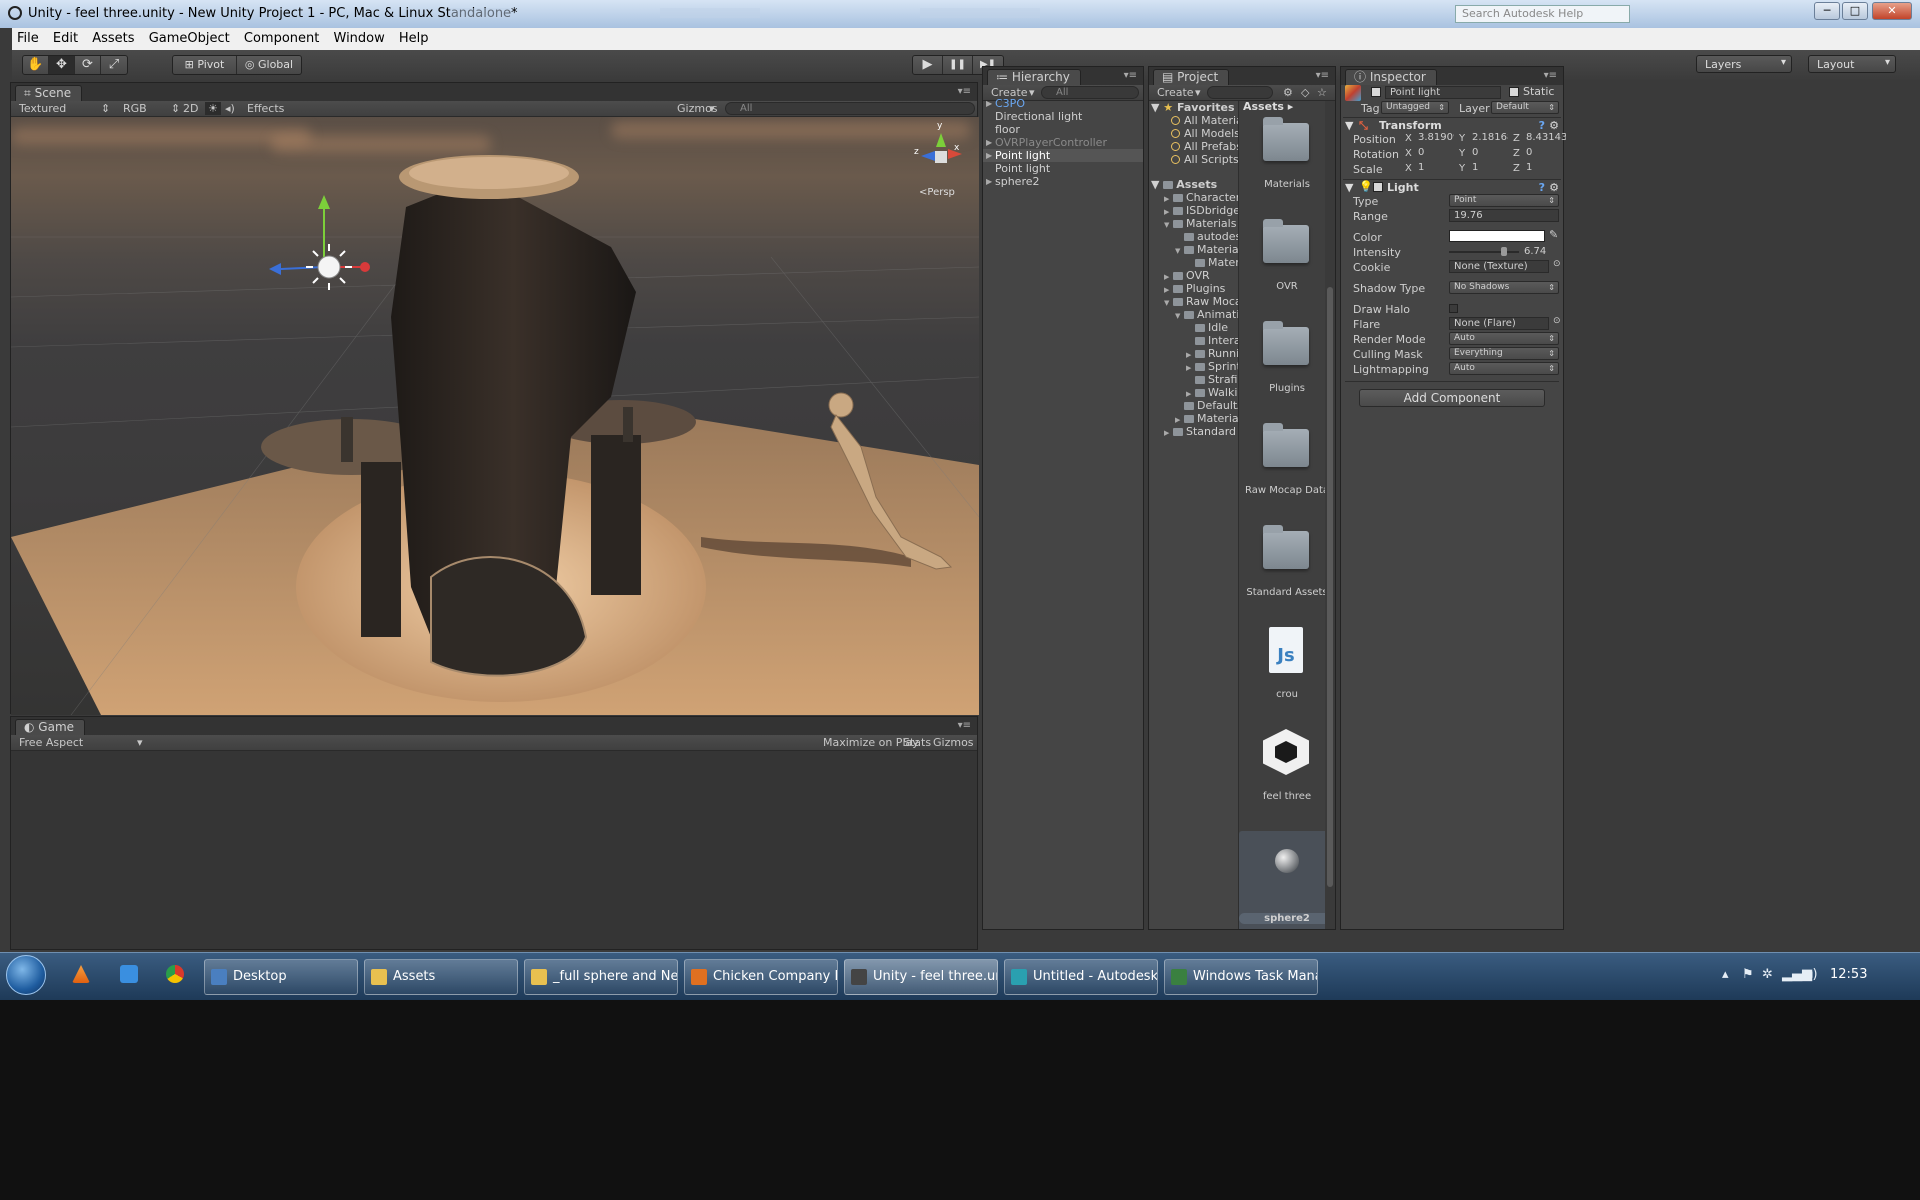 The width and height of the screenshot is (1920, 1200). Describe the element at coordinates (1193, 392) in the screenshot. I see `tree-folder-item: ▶ Walkir` at that location.